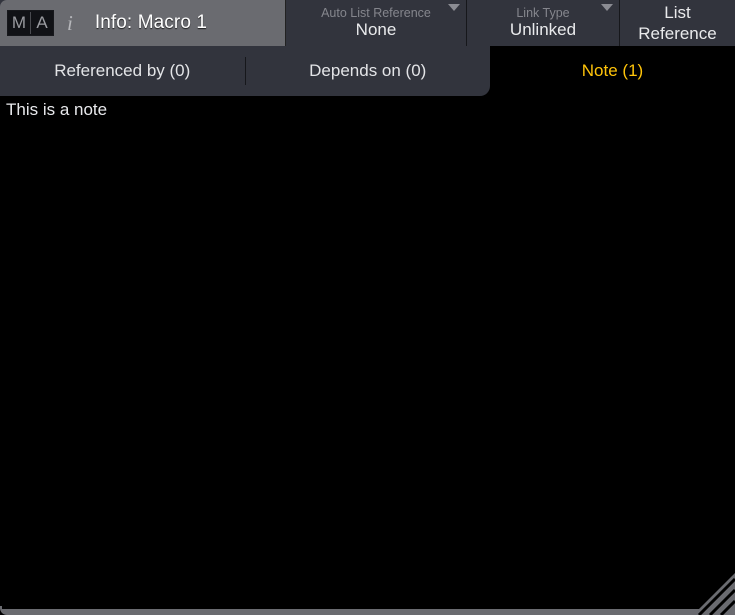 Image resolution: width=735 pixels, height=615 pixels. Describe the element at coordinates (543, 29) in the screenshot. I see `link-type-value: Unlinked` at that location.